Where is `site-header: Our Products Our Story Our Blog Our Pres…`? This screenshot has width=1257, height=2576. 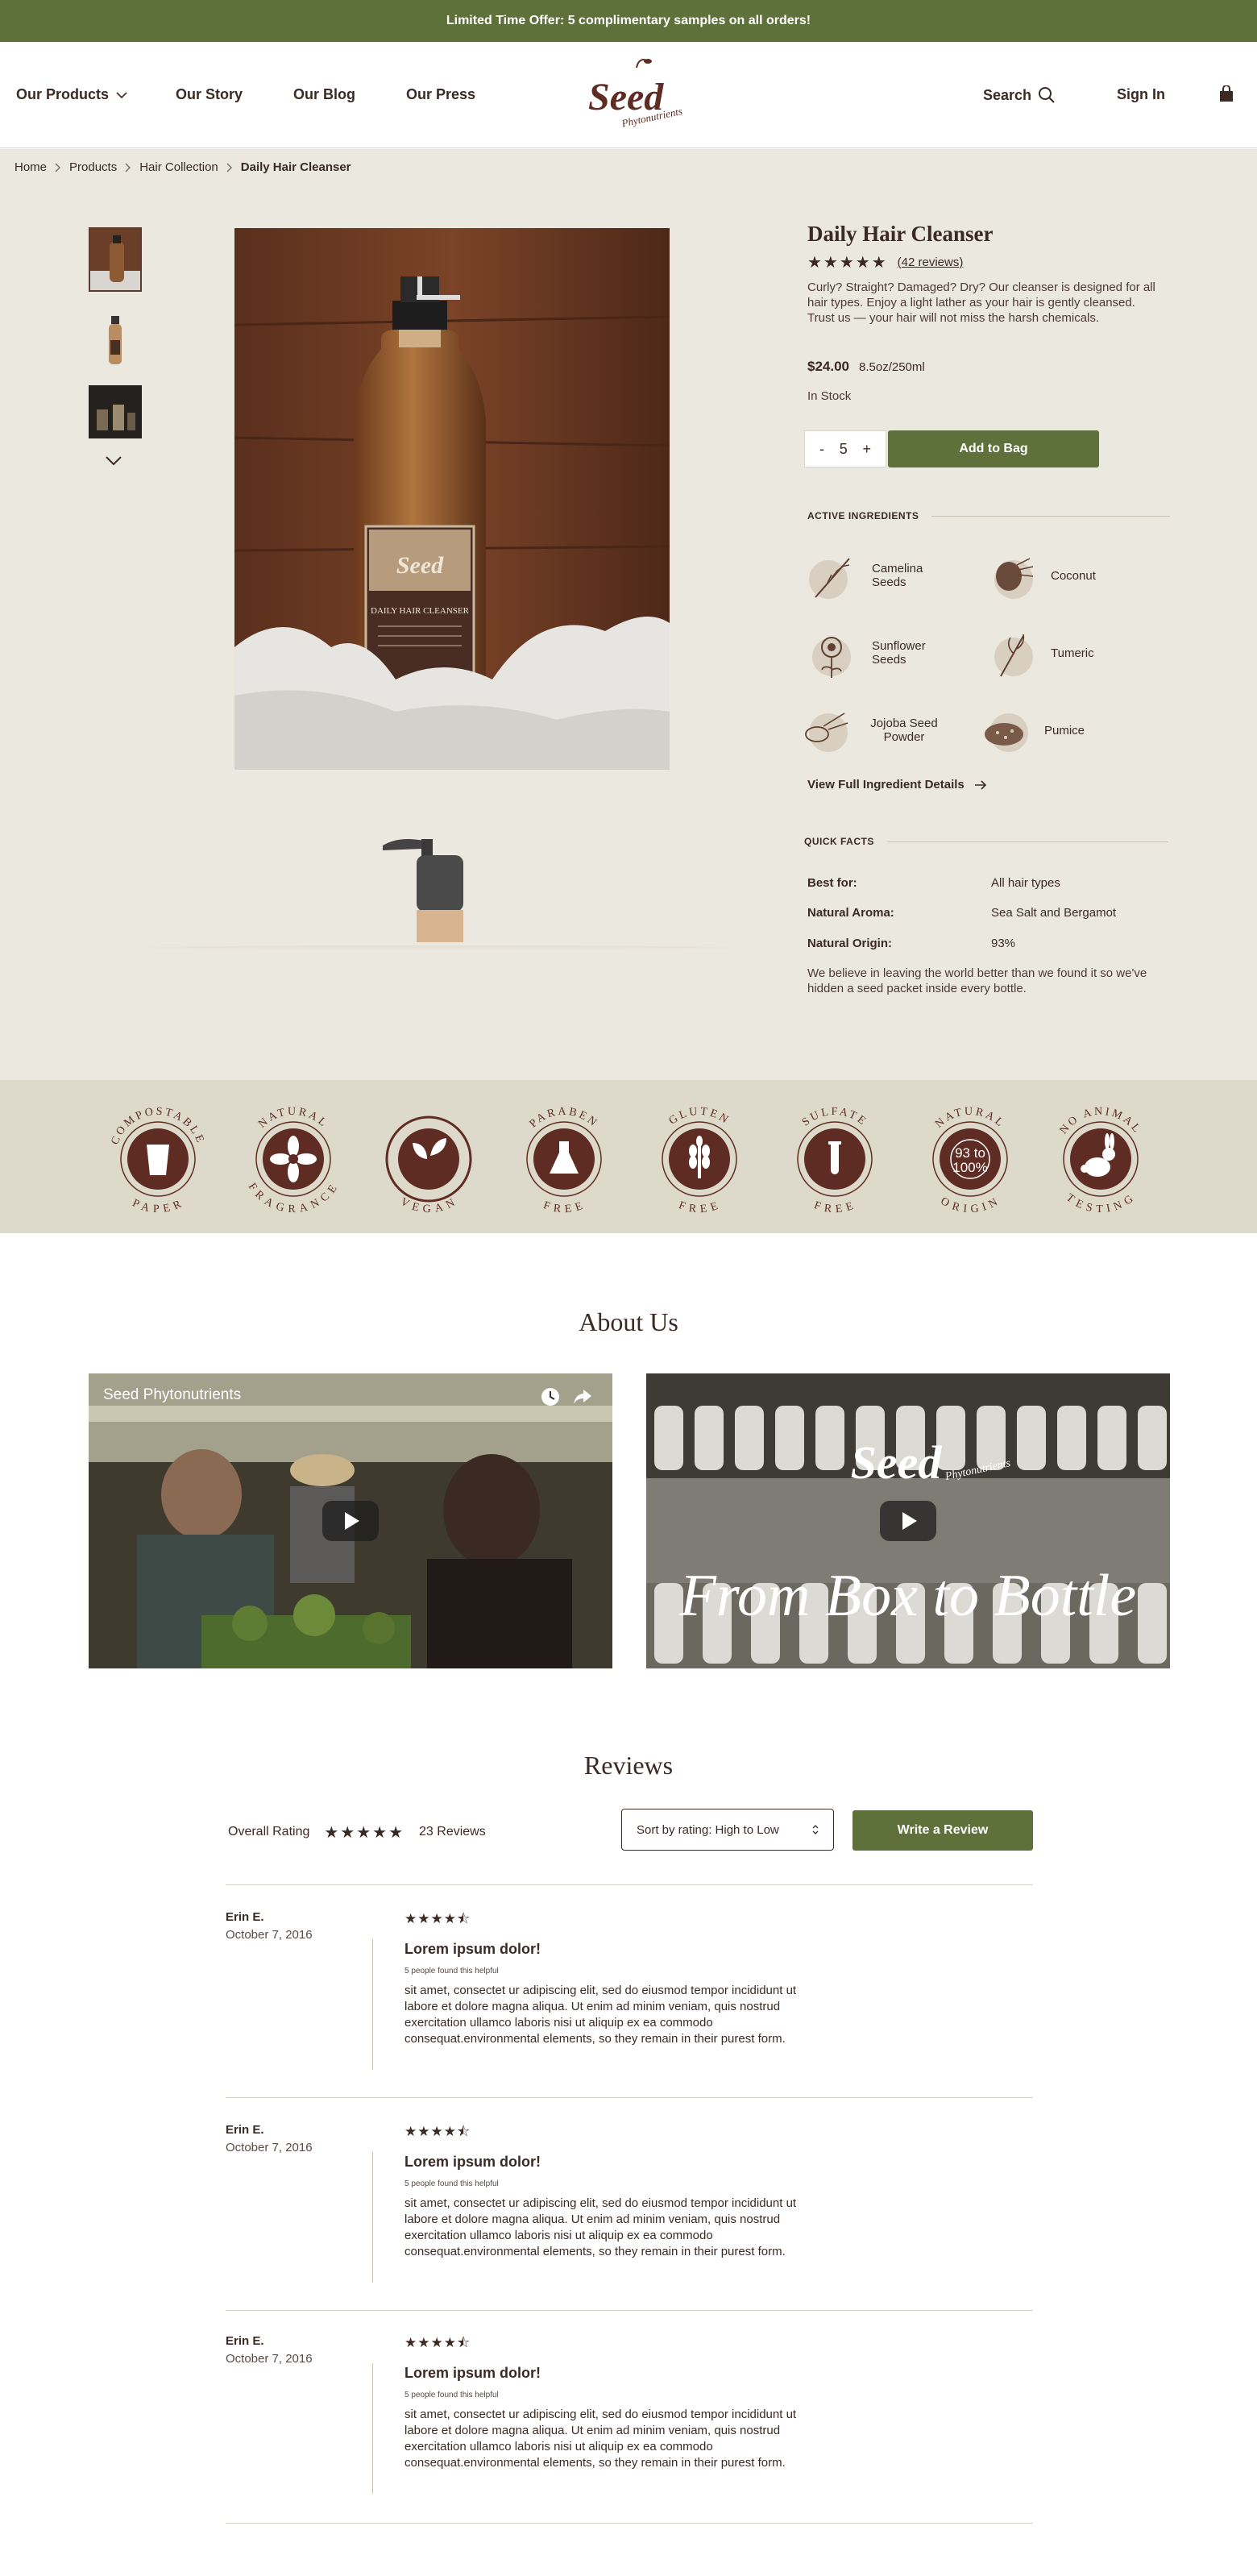 site-header: Our Products Our Story Our Blog Our Pres… is located at coordinates (628, 95).